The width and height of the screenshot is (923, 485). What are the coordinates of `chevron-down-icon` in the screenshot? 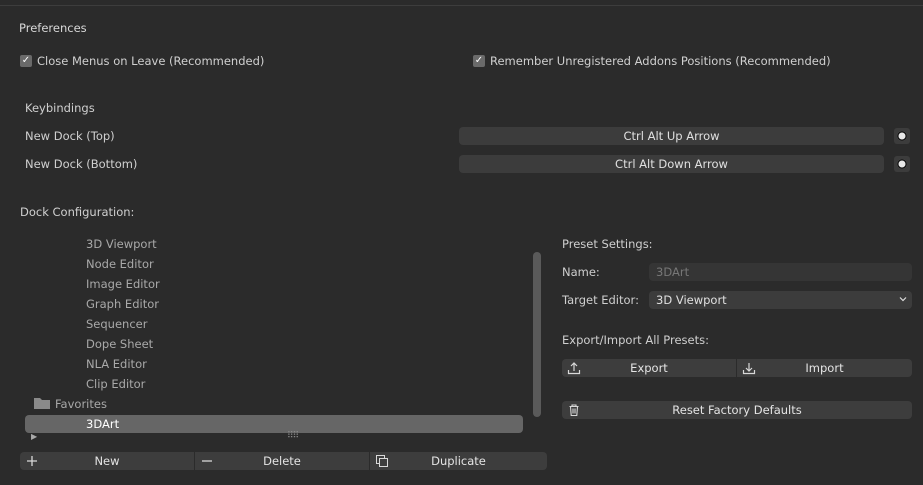 It's located at (903, 300).